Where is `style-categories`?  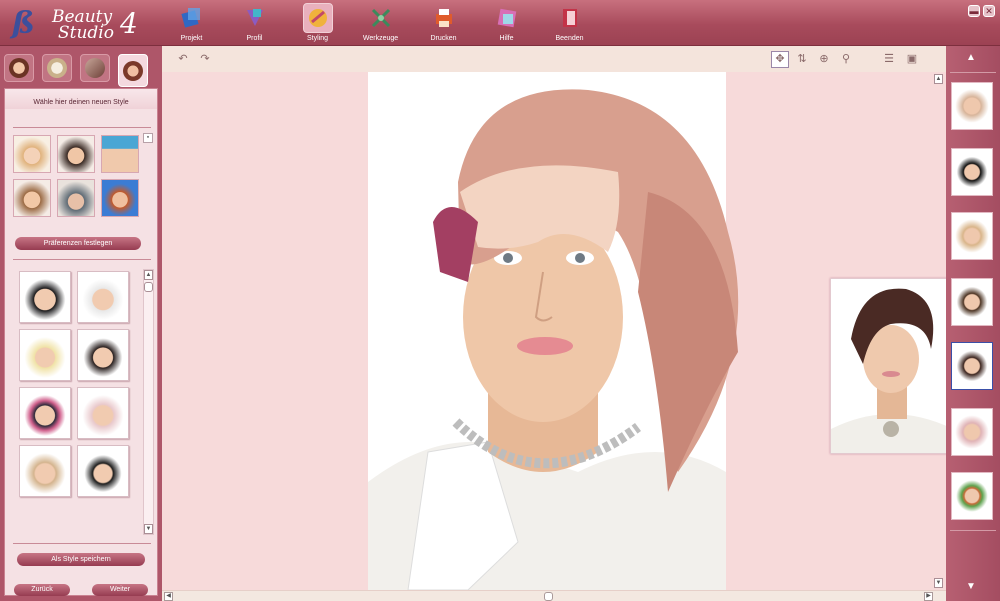 style-categories is located at coordinates (76, 176).